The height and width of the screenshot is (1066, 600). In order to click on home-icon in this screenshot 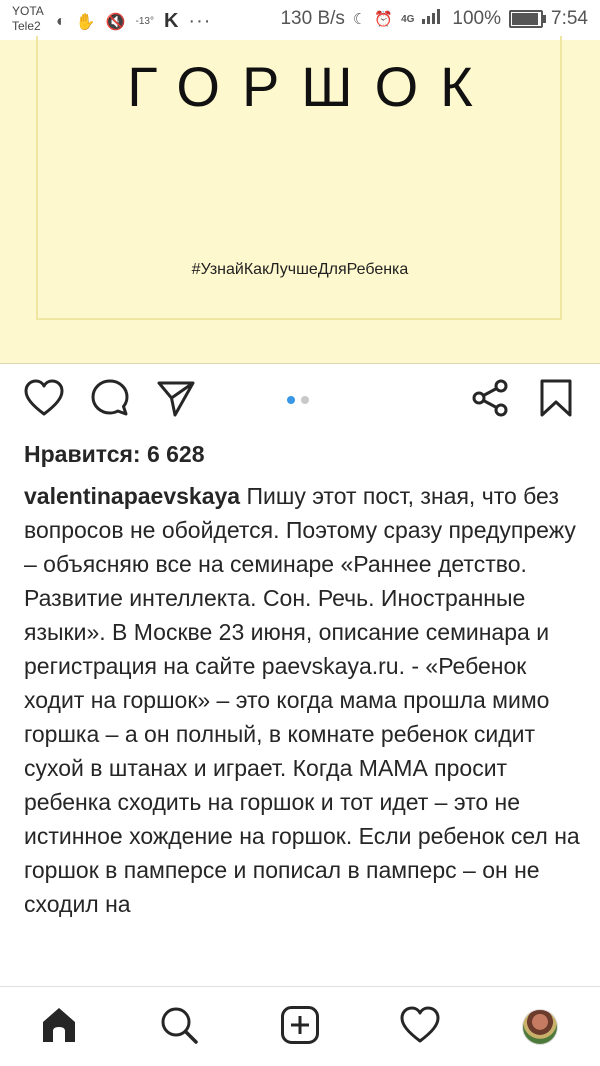, I will do `click(59, 1027)`.